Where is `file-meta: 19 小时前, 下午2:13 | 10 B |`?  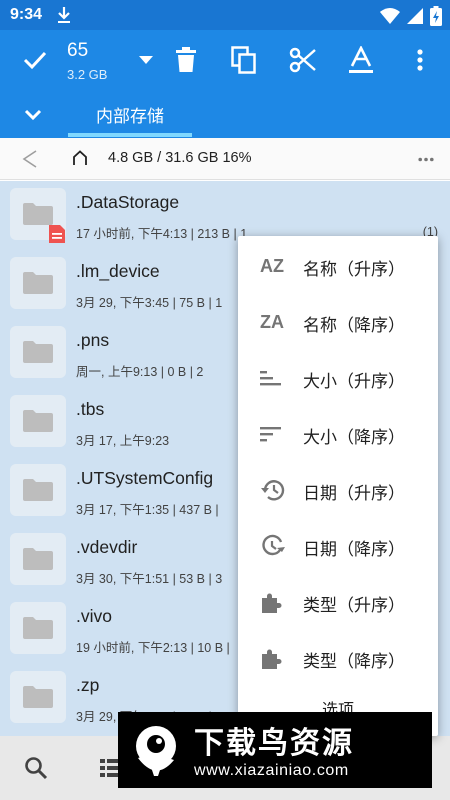
file-meta: 19 小时前, 下午2:13 | 10 B | is located at coordinates (153, 648).